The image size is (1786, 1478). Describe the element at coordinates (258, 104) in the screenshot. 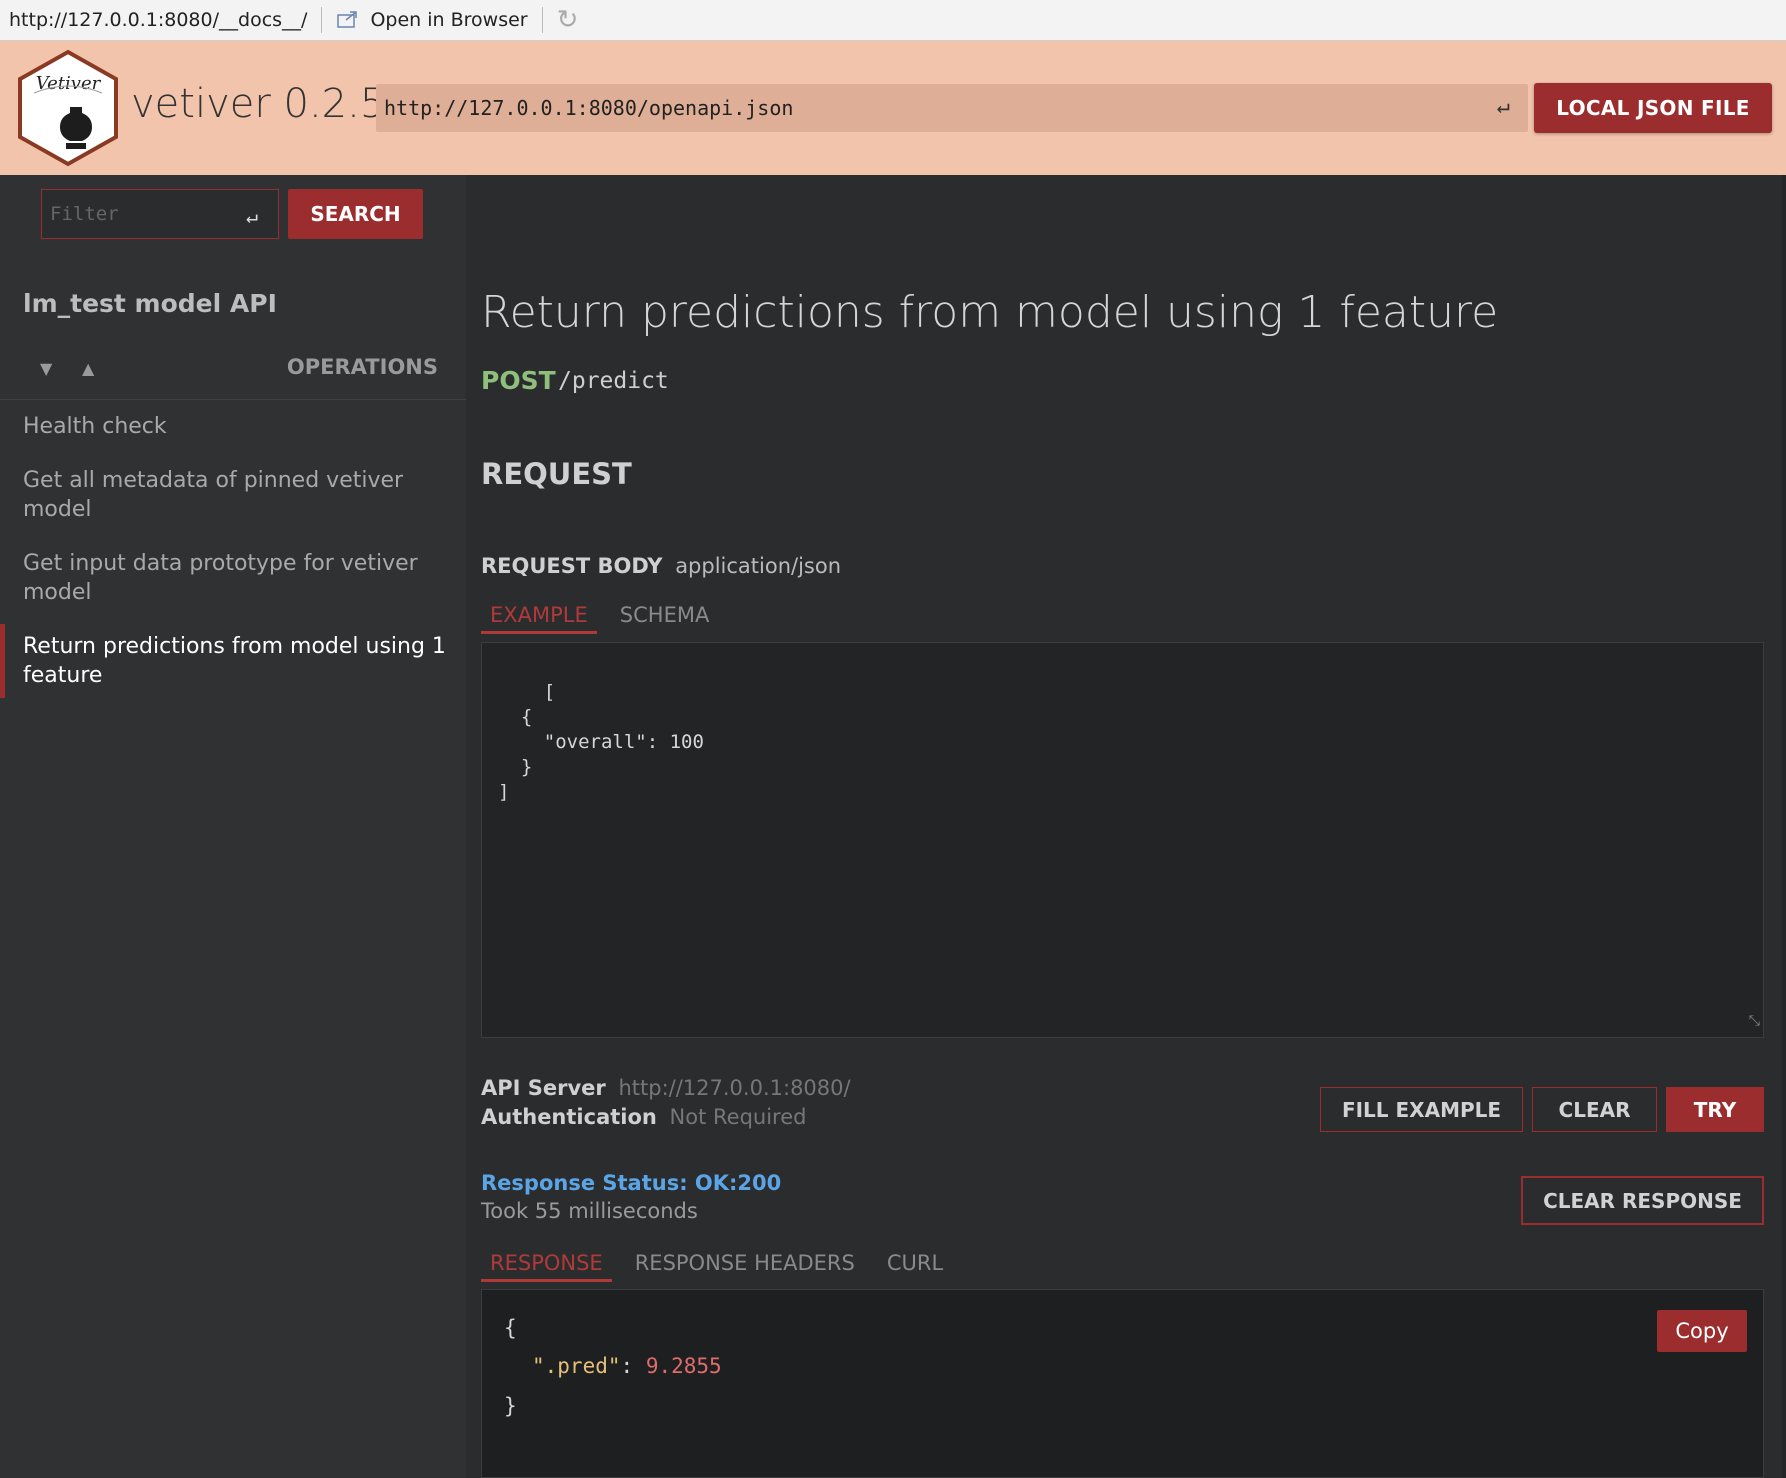

I see `brand-title: vetiver 0.2.5` at that location.